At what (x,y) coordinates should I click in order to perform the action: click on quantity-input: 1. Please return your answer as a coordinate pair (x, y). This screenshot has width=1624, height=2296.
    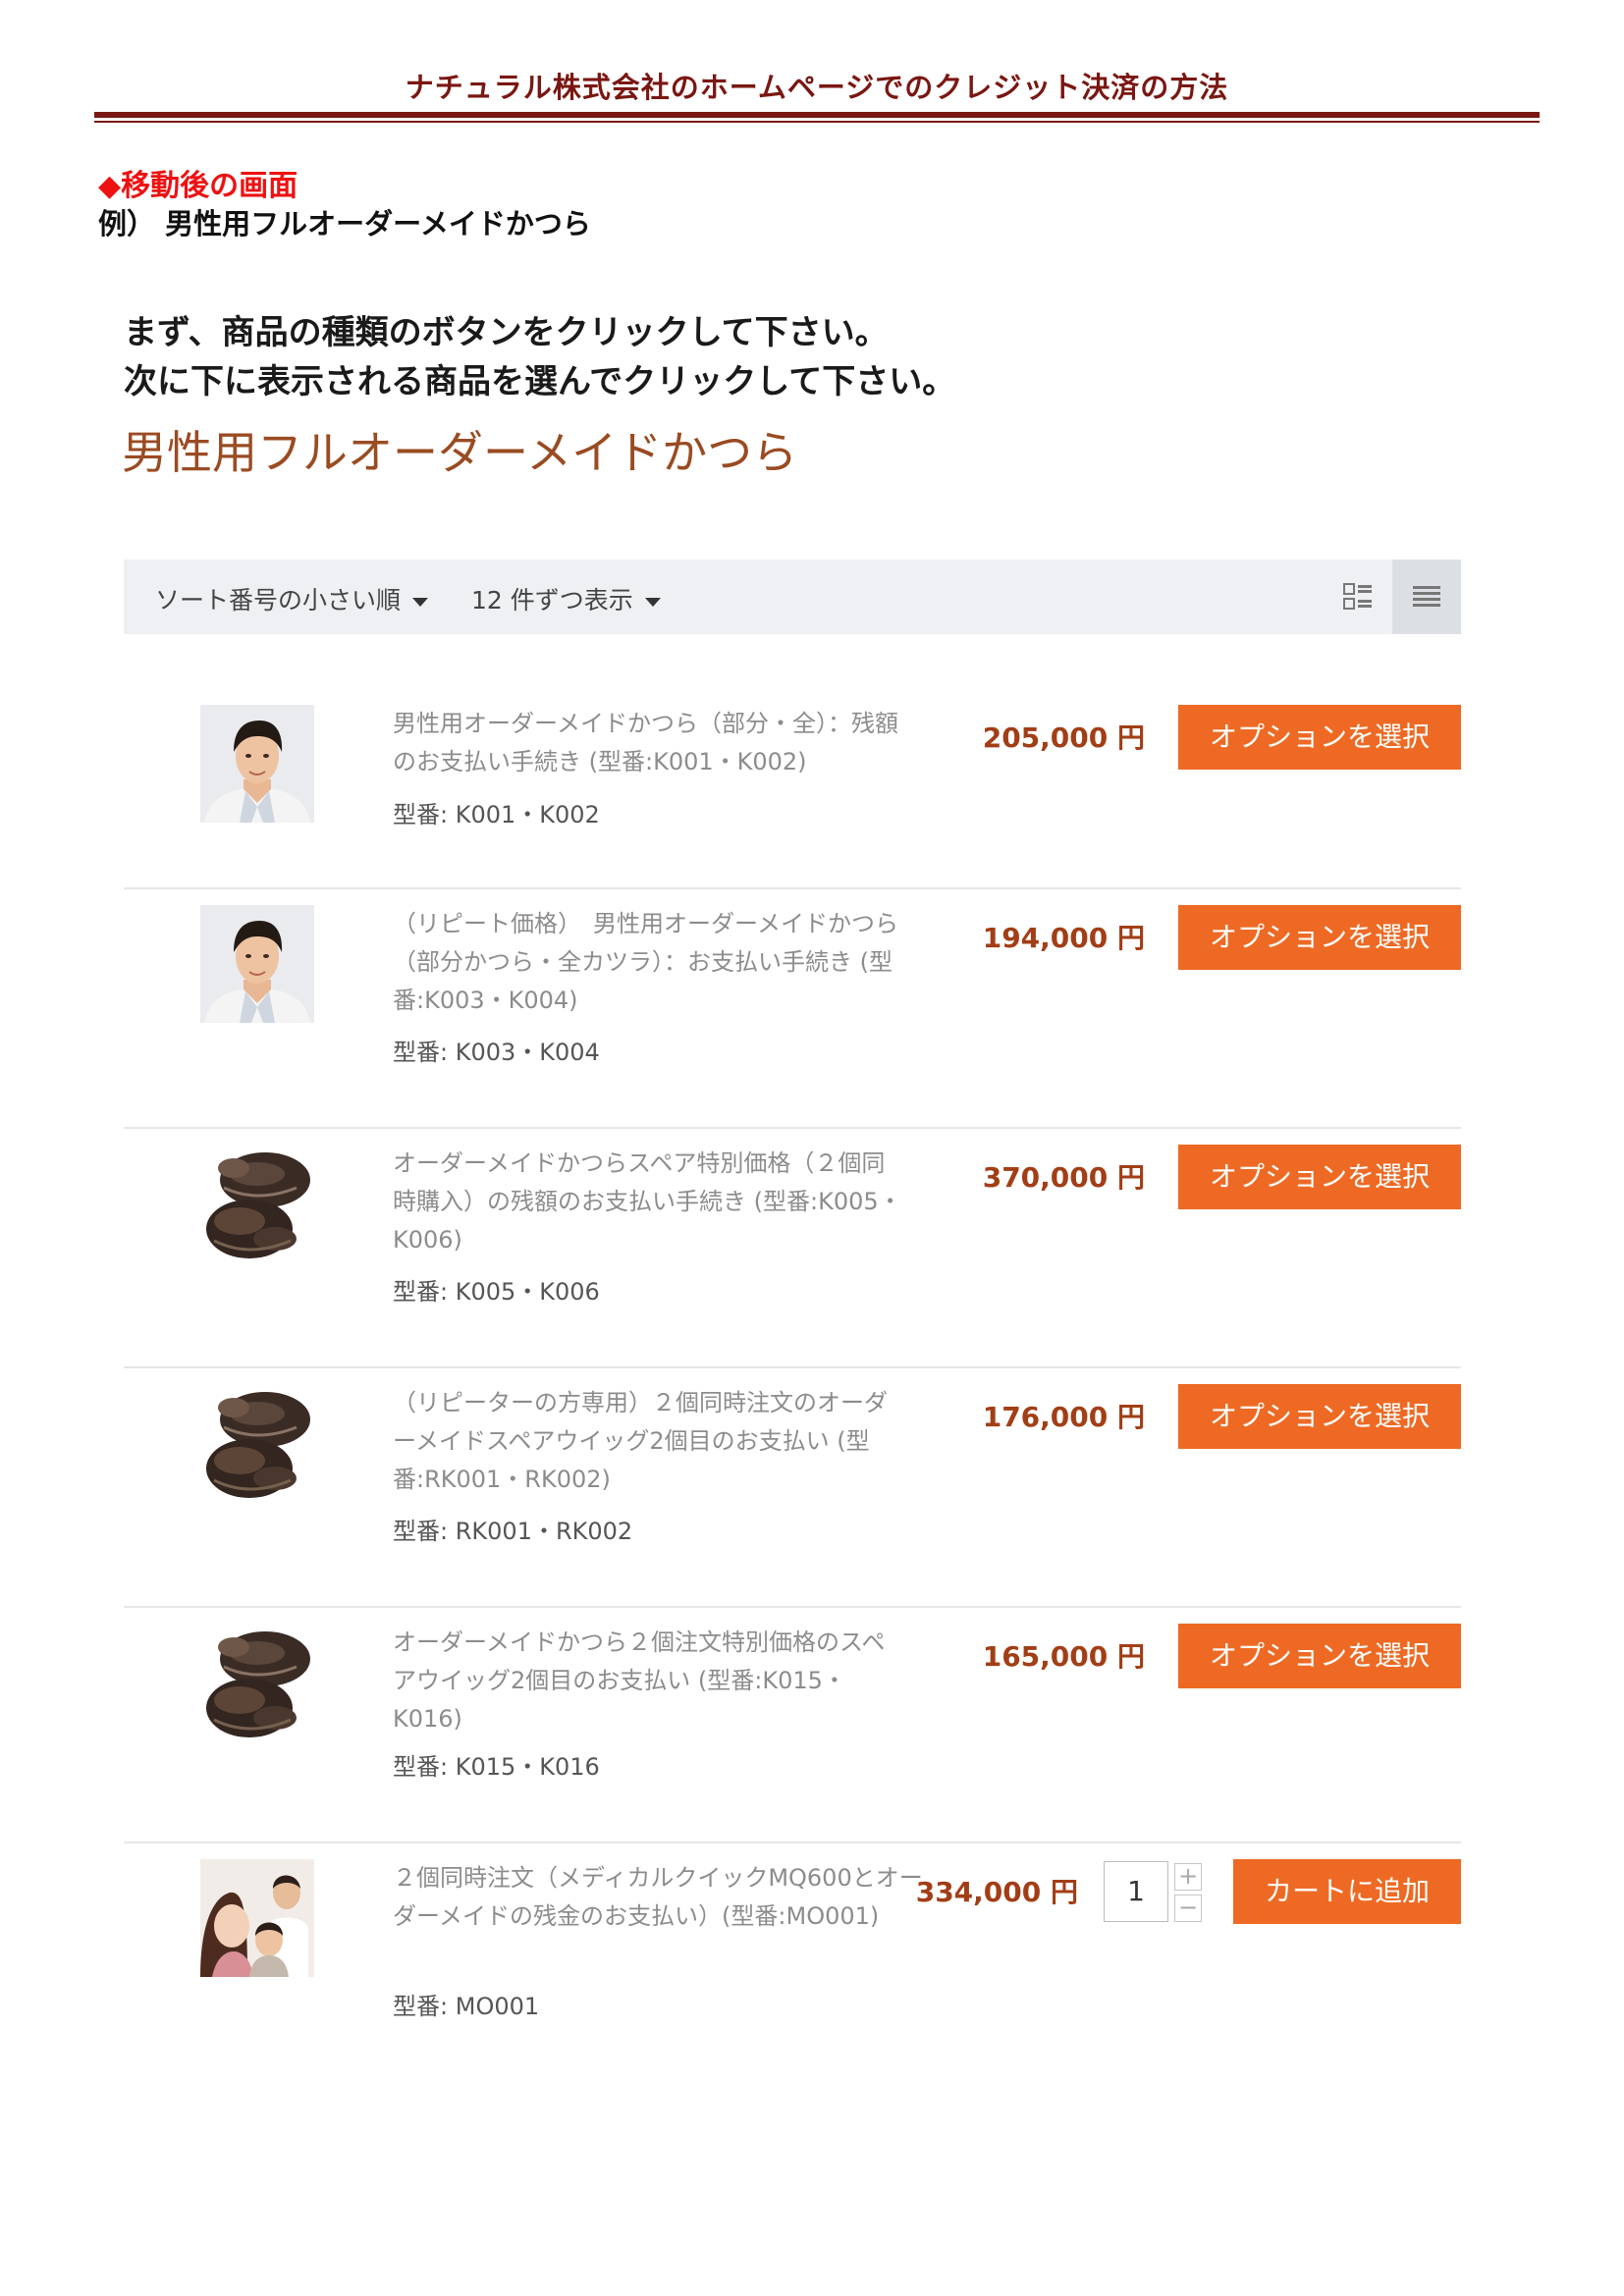
    Looking at the image, I should click on (1136, 1891).